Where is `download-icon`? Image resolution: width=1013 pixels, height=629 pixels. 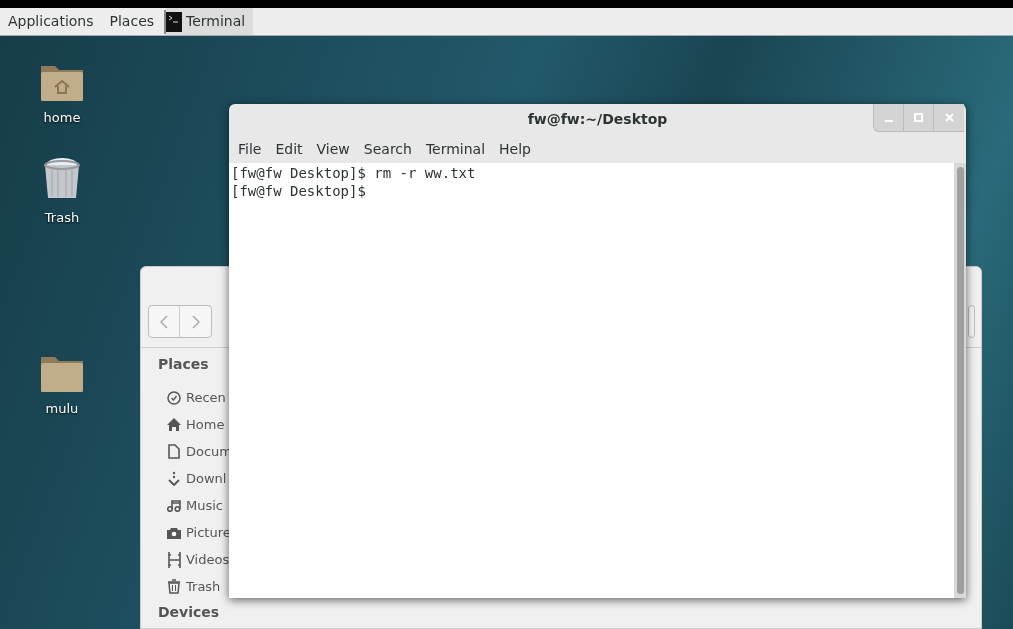
download-icon is located at coordinates (174, 478).